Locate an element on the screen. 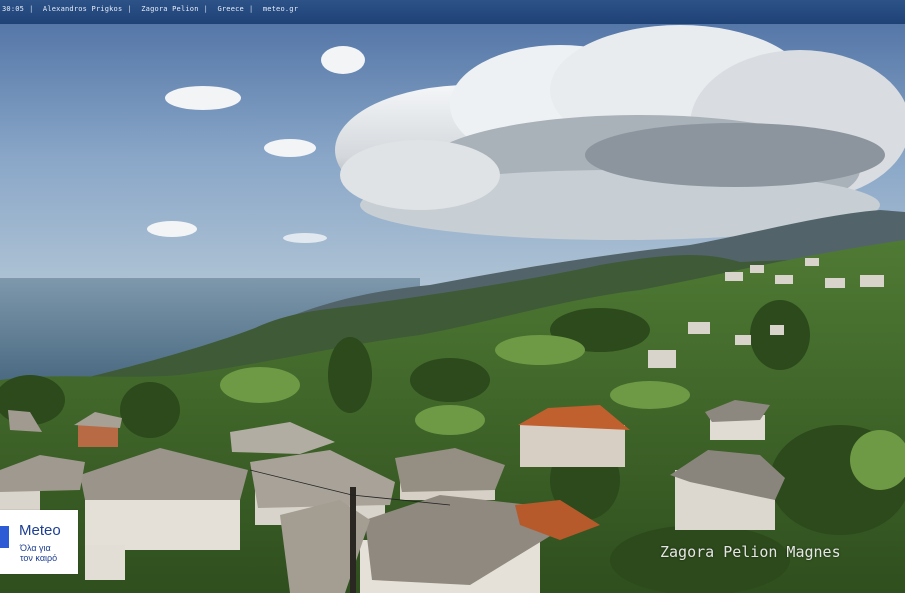  country-label: Greece is located at coordinates (230, 9).